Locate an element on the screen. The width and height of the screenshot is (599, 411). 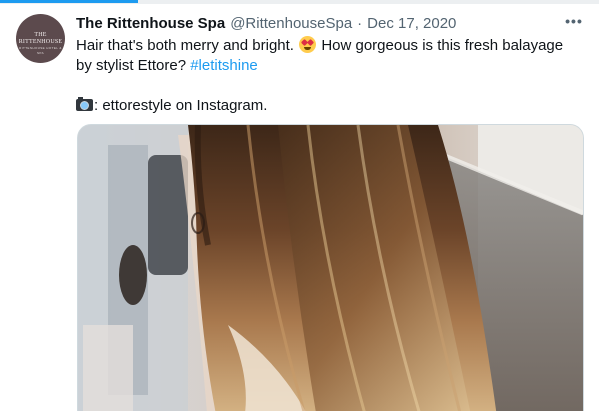
hashtag-link: #letitshine is located at coordinates (224, 65).